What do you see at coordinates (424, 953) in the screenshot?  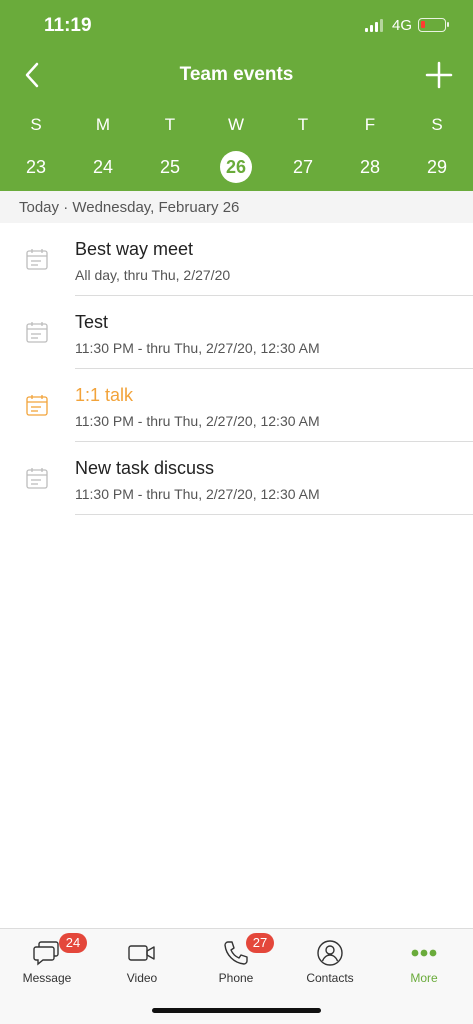 I see `more-icon` at bounding box center [424, 953].